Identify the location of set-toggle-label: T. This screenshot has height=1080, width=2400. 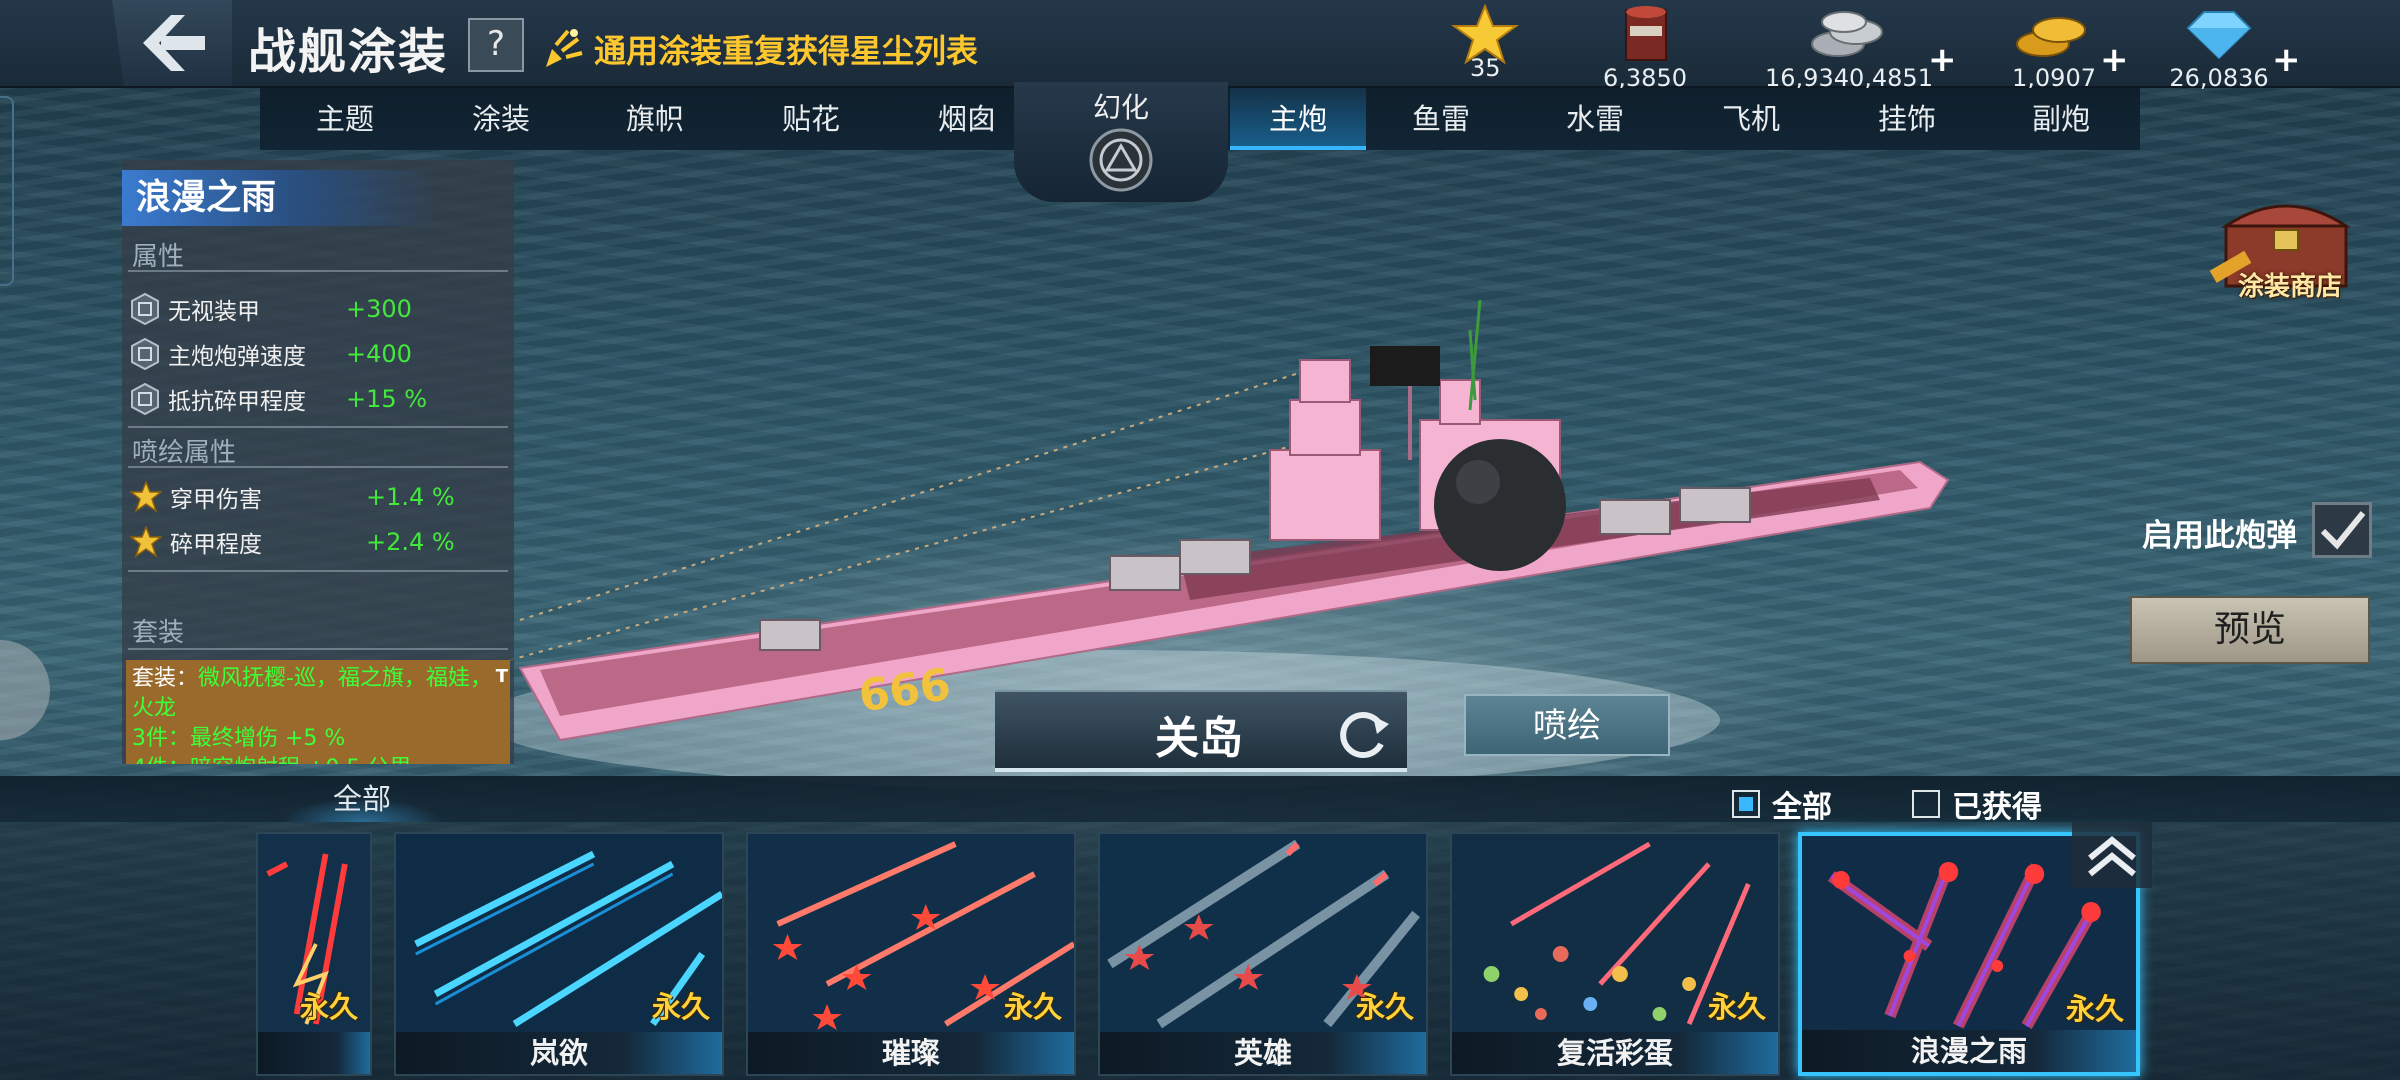
(502, 677).